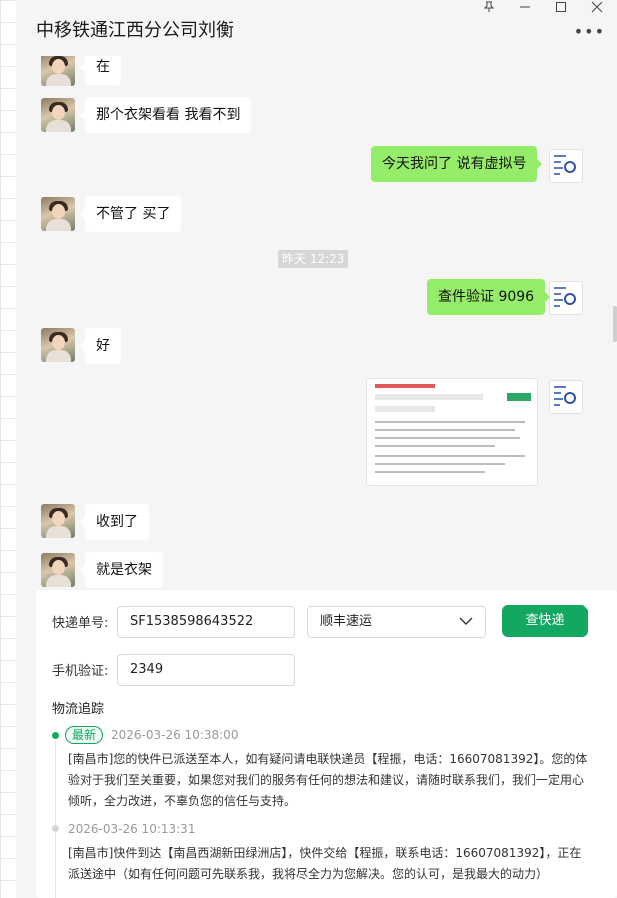 The height and width of the screenshot is (898, 617). Describe the element at coordinates (457, 164) in the screenshot. I see `message-bubble: 今天我问了 说有虚拟号` at that location.